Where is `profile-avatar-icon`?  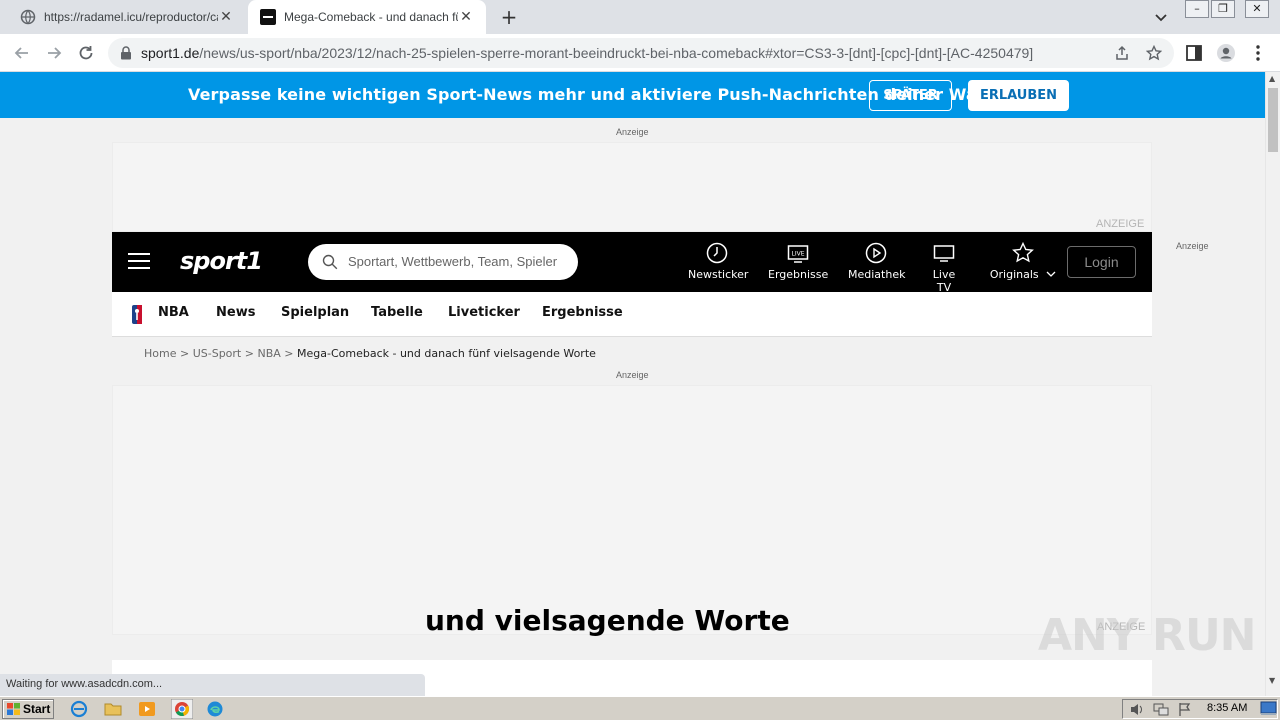 profile-avatar-icon is located at coordinates (1226, 53).